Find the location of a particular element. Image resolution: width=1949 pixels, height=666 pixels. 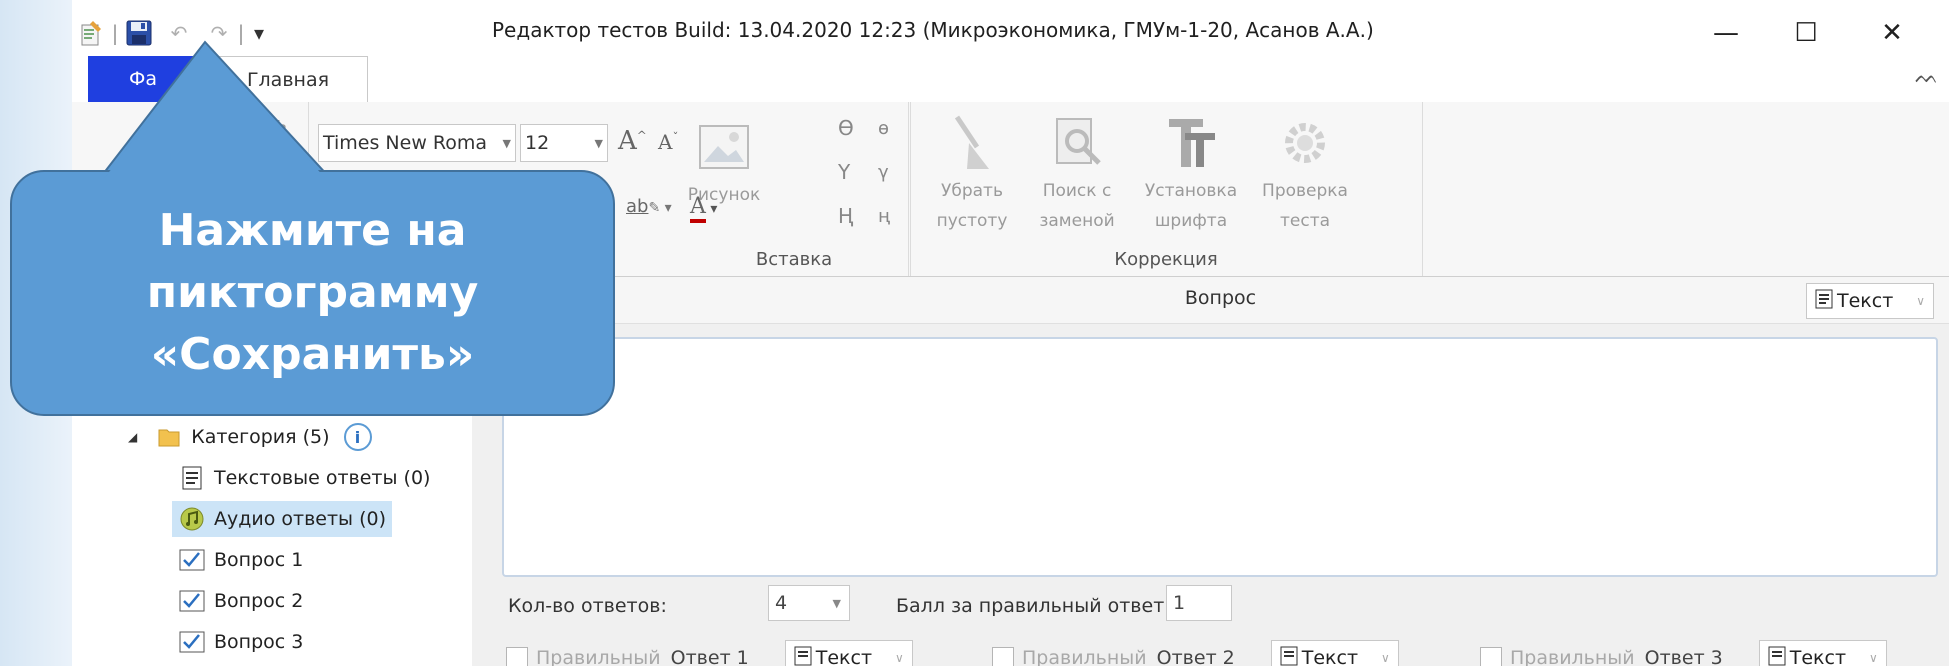

find-replace-label-1: Поиск с is located at coordinates (1077, 191).